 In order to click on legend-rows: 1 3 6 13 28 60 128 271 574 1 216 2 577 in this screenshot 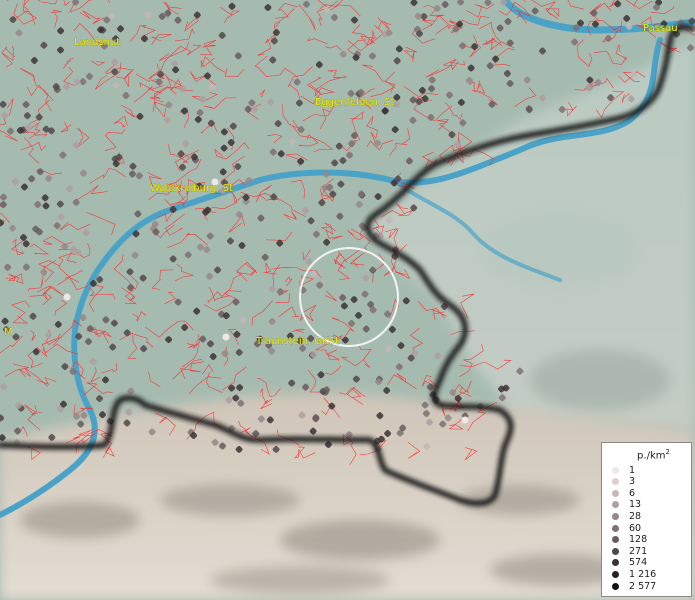, I will do `click(648, 528)`.